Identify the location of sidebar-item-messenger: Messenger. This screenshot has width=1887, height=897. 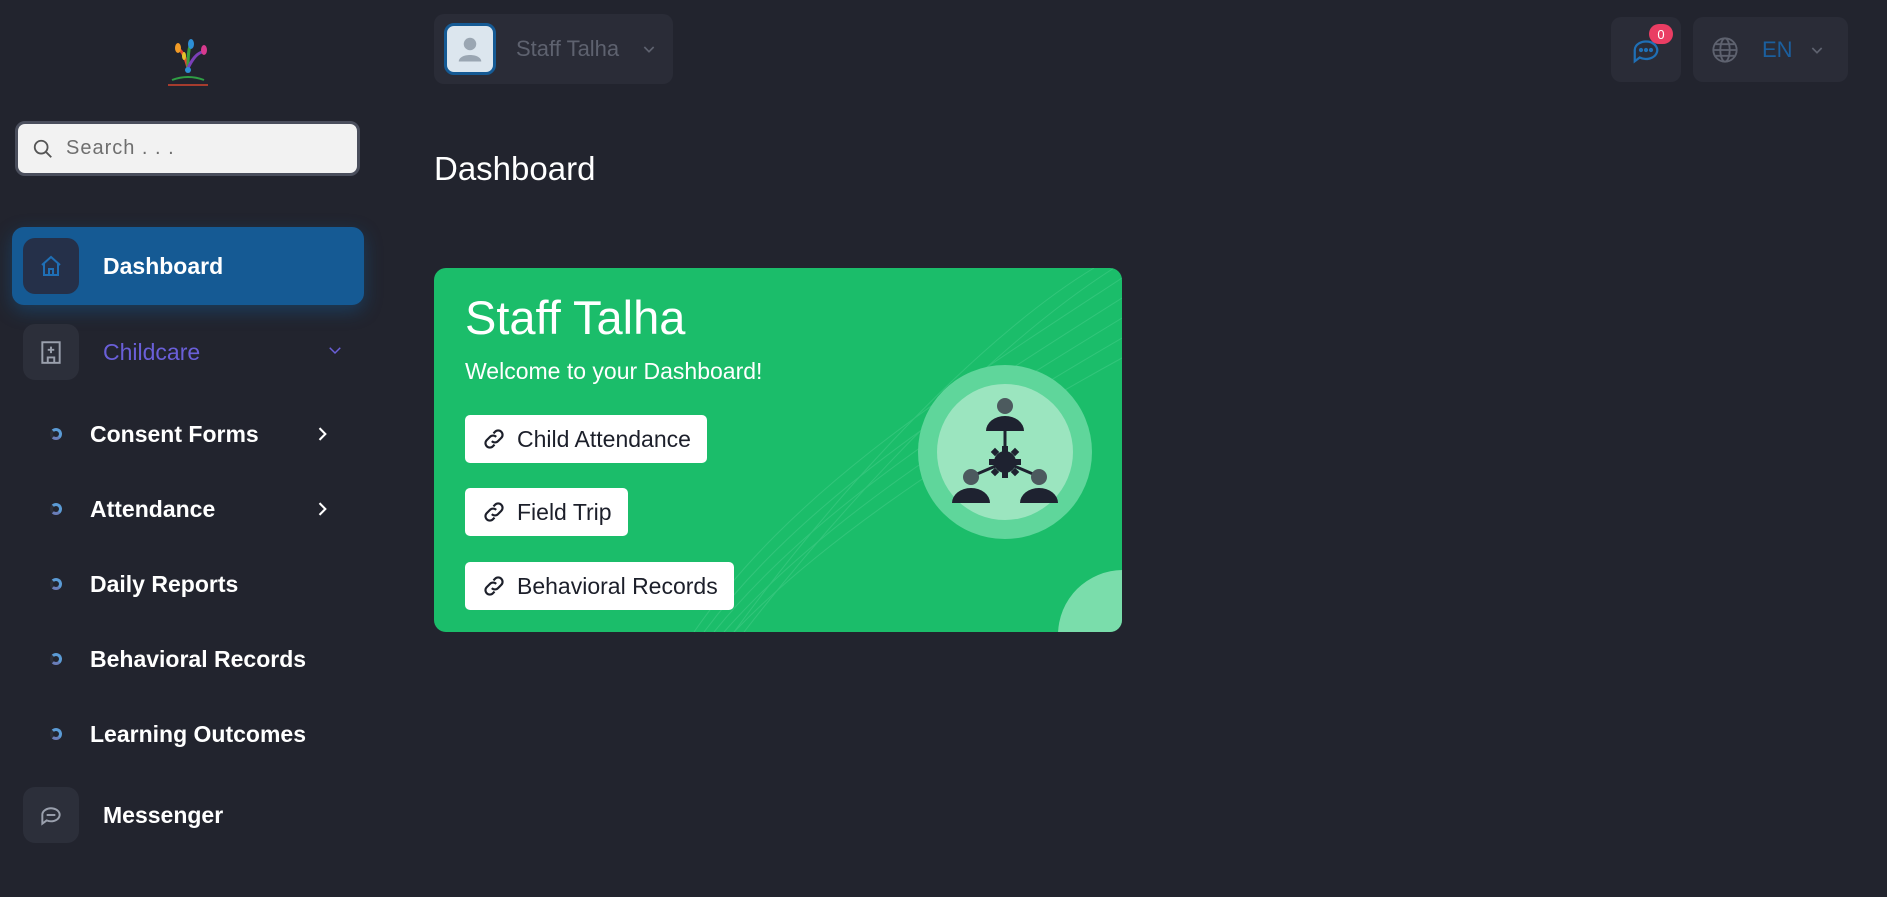
(188, 815).